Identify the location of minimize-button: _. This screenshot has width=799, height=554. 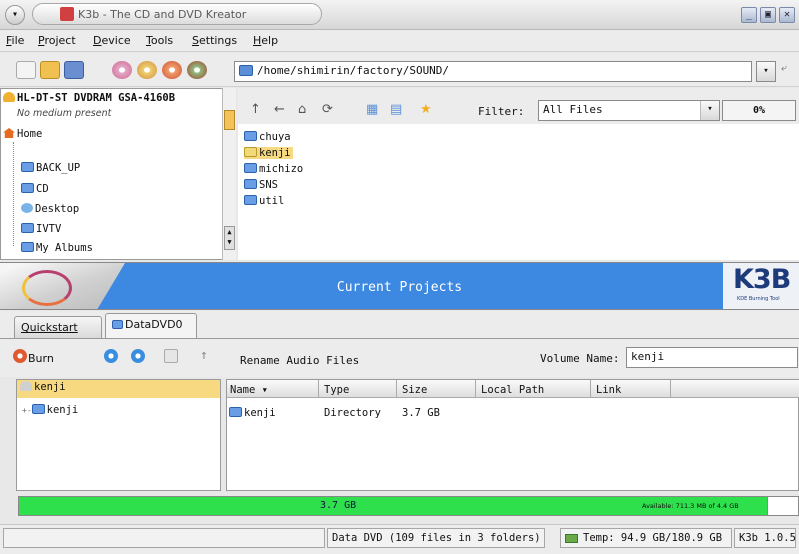
(749, 15).